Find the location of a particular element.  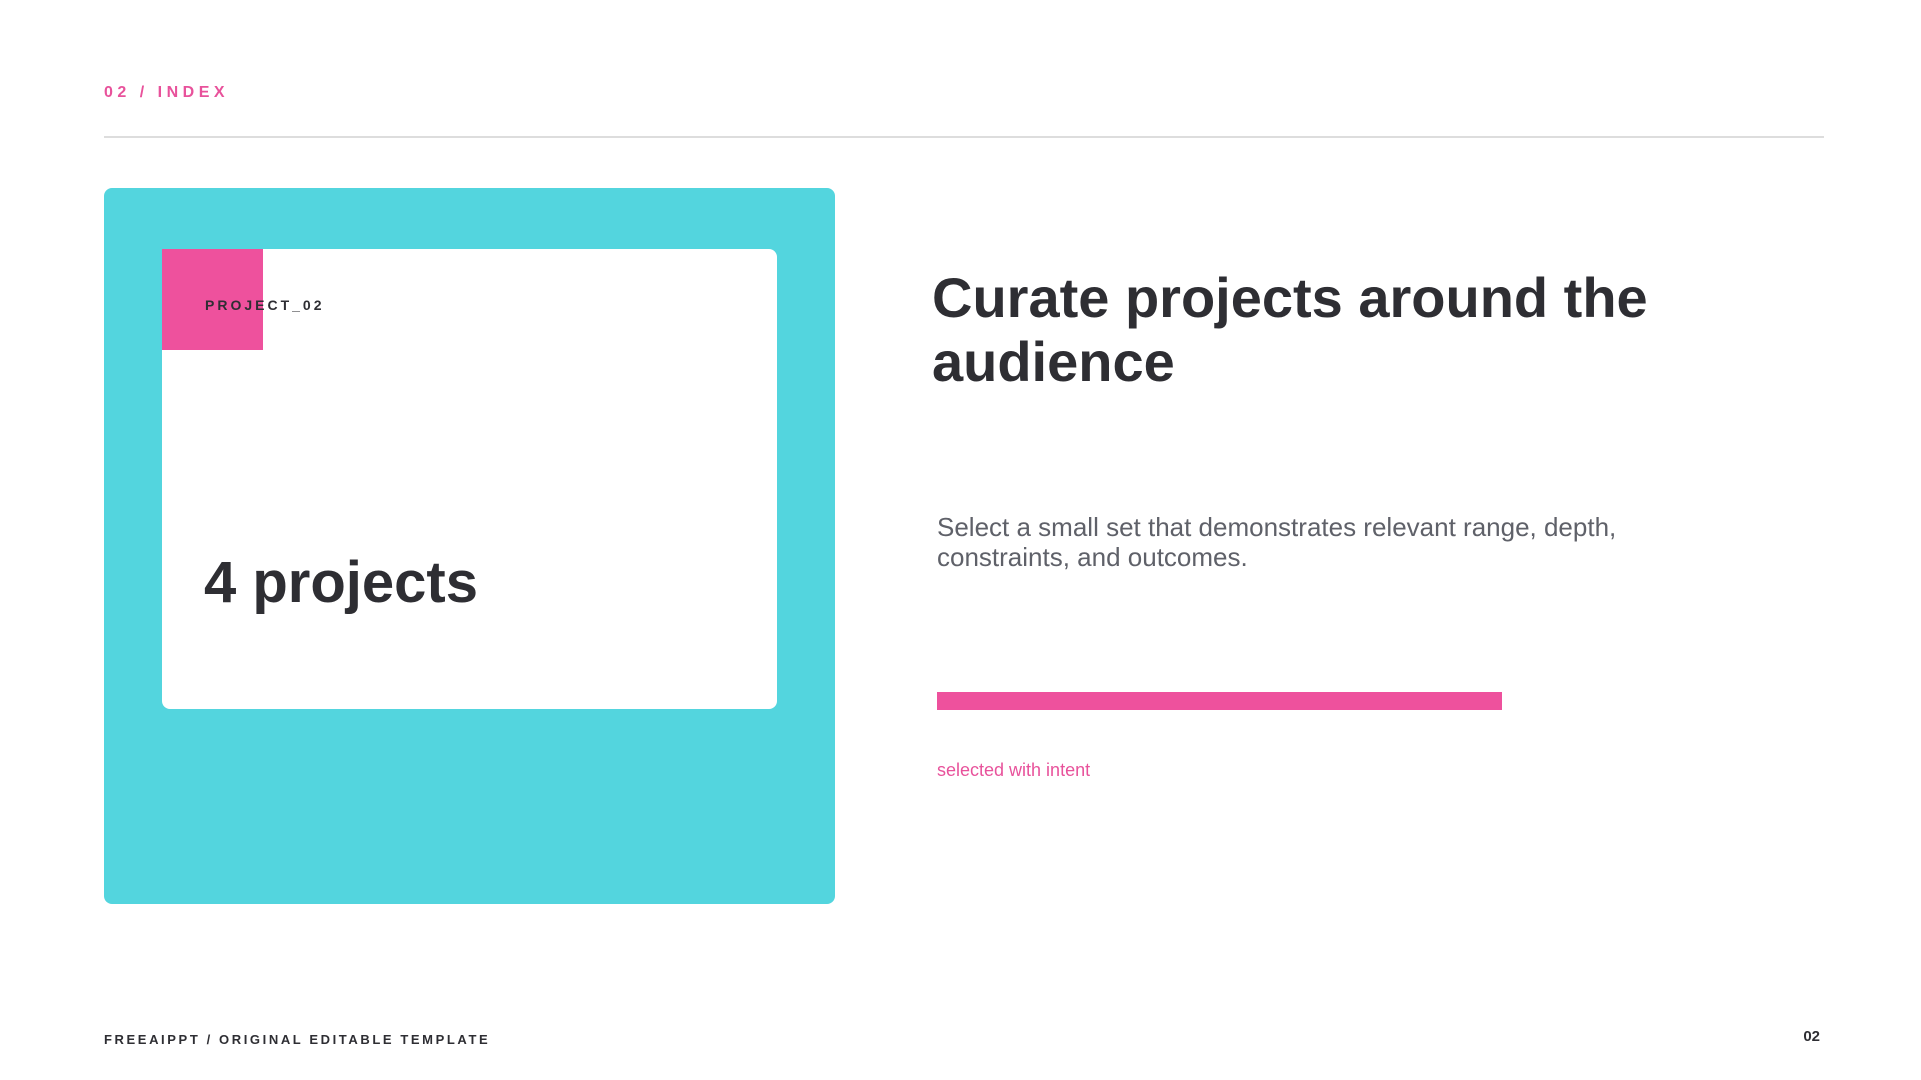

accent-bar is located at coordinates (1219, 701).